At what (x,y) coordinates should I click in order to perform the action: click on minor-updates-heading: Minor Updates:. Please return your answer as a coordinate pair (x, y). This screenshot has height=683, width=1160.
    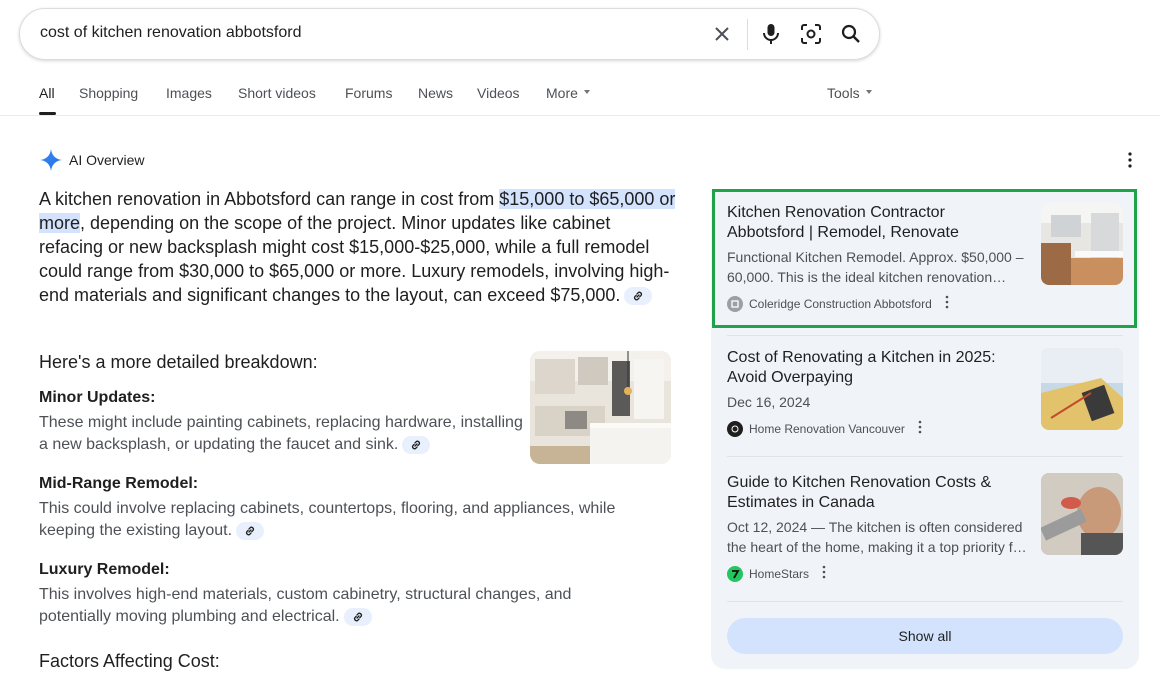
    Looking at the image, I should click on (97, 397).